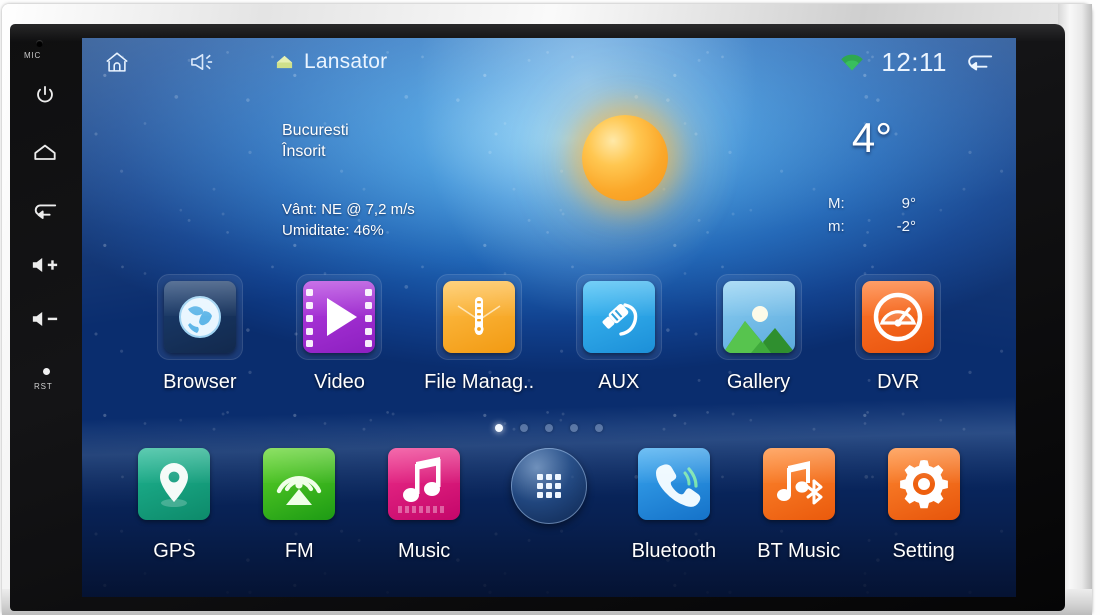  I want to click on globe-icon, so click(199, 317).